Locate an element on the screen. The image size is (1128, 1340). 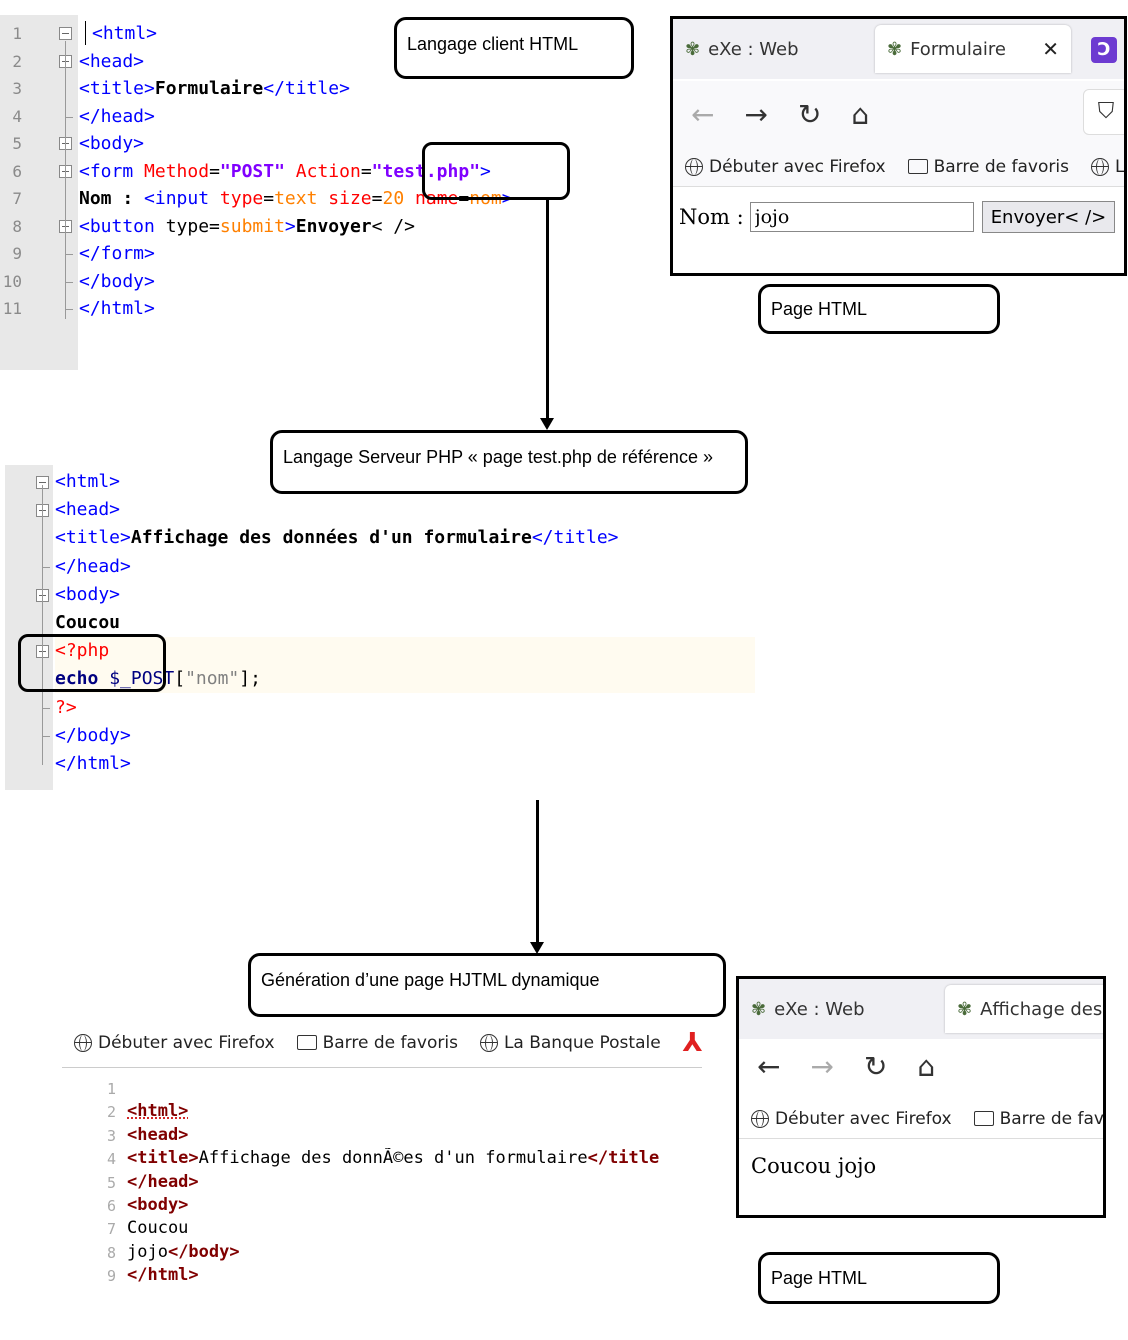
label-client-html: Langage client HTML is located at coordinates (514, 48).